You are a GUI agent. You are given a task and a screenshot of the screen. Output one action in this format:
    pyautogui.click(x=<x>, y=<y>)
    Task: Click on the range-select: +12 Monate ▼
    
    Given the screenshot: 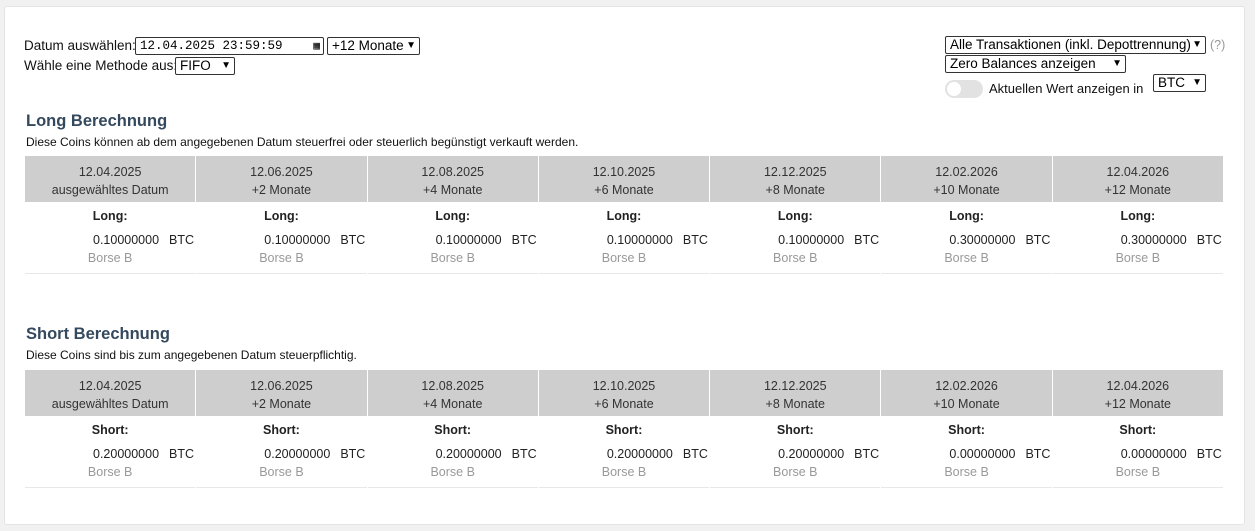 What is the action you would take?
    pyautogui.click(x=373, y=46)
    